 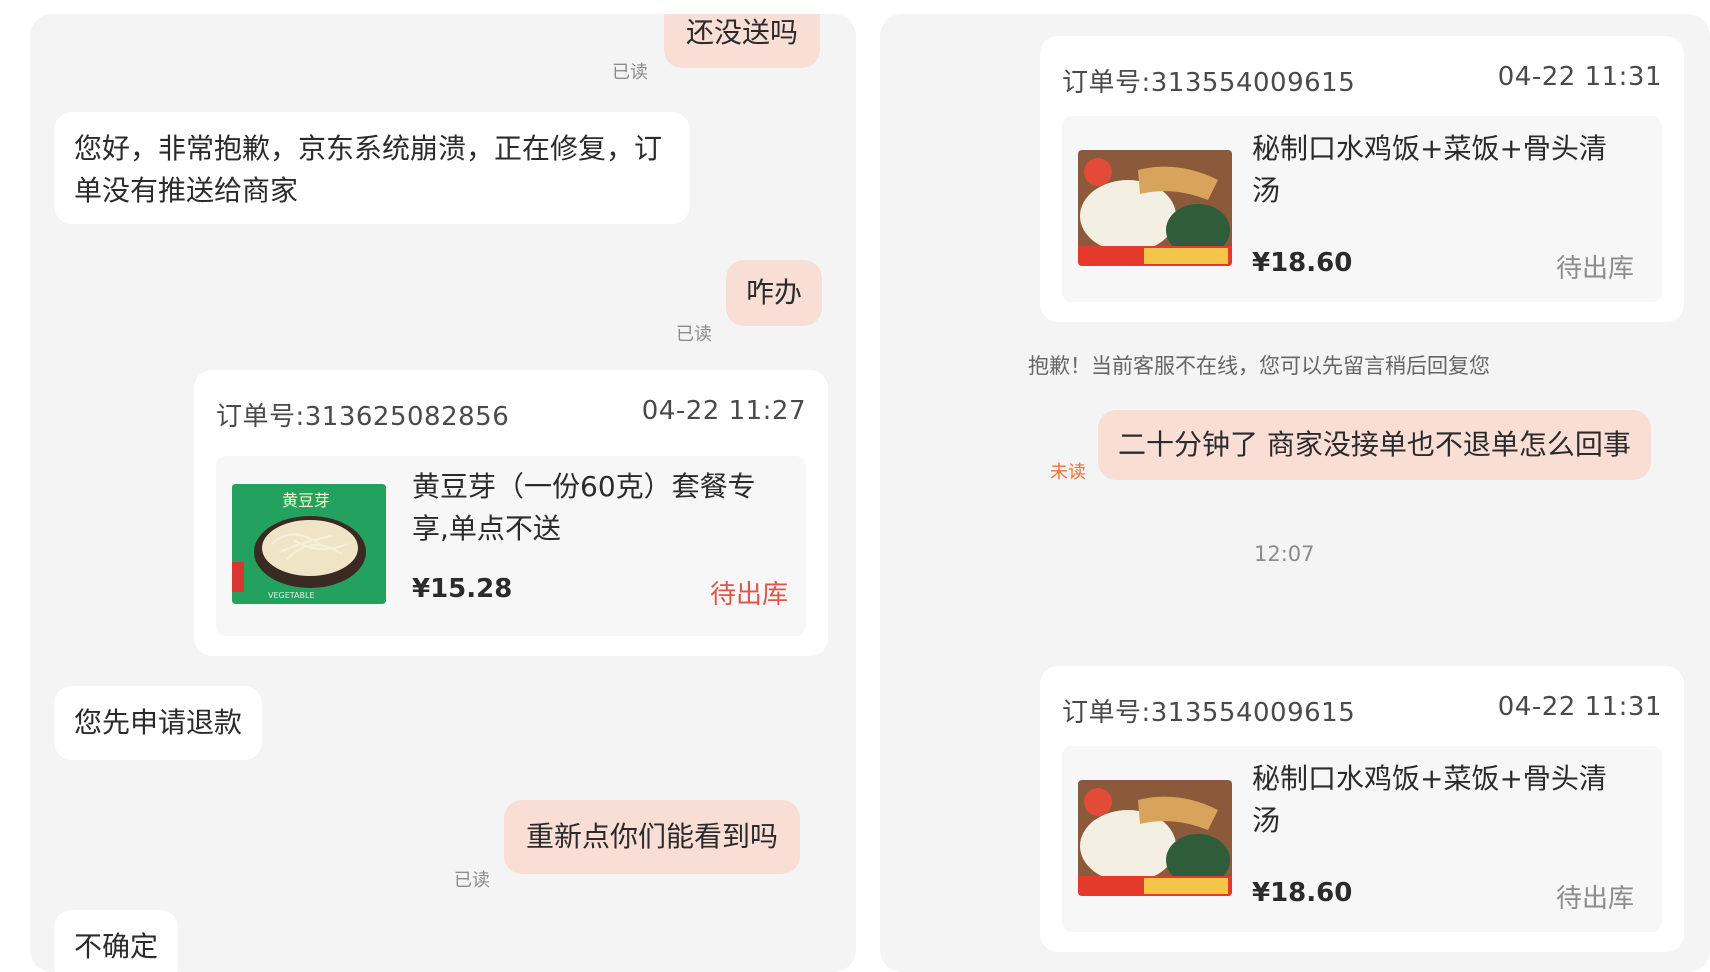 What do you see at coordinates (723, 411) in the screenshot?
I see `order-time: 04-22 11:27` at bounding box center [723, 411].